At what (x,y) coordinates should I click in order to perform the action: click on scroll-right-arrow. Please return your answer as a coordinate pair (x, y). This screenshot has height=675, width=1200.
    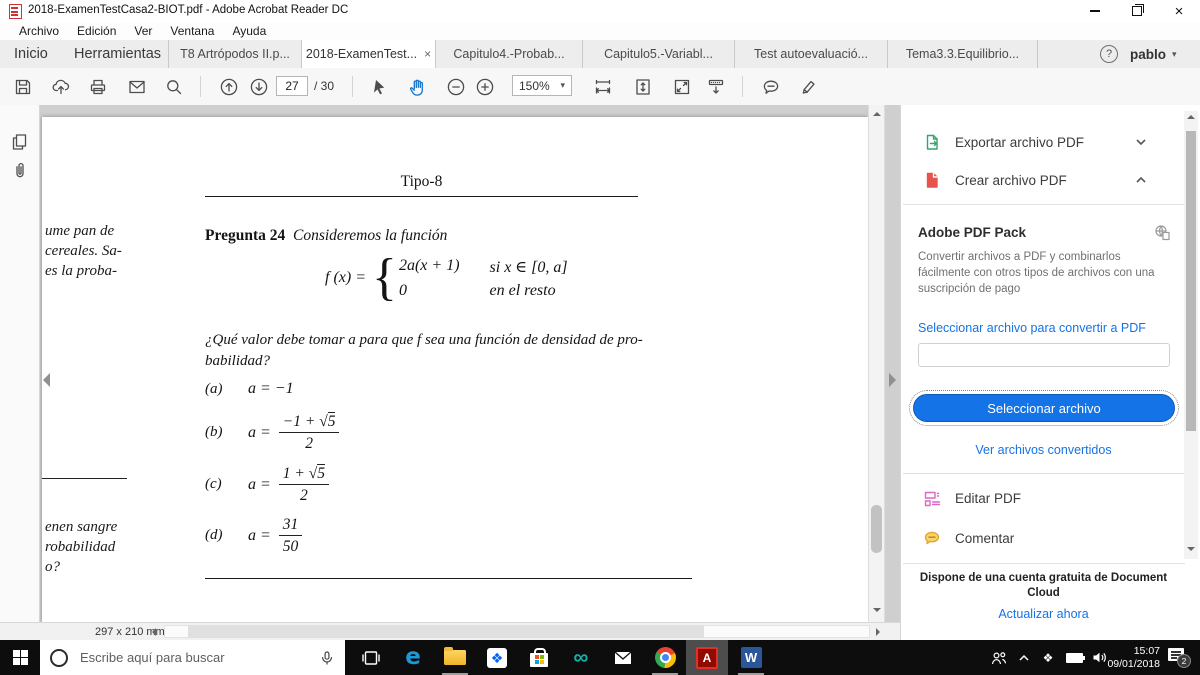
    Looking at the image, I should click on (878, 632).